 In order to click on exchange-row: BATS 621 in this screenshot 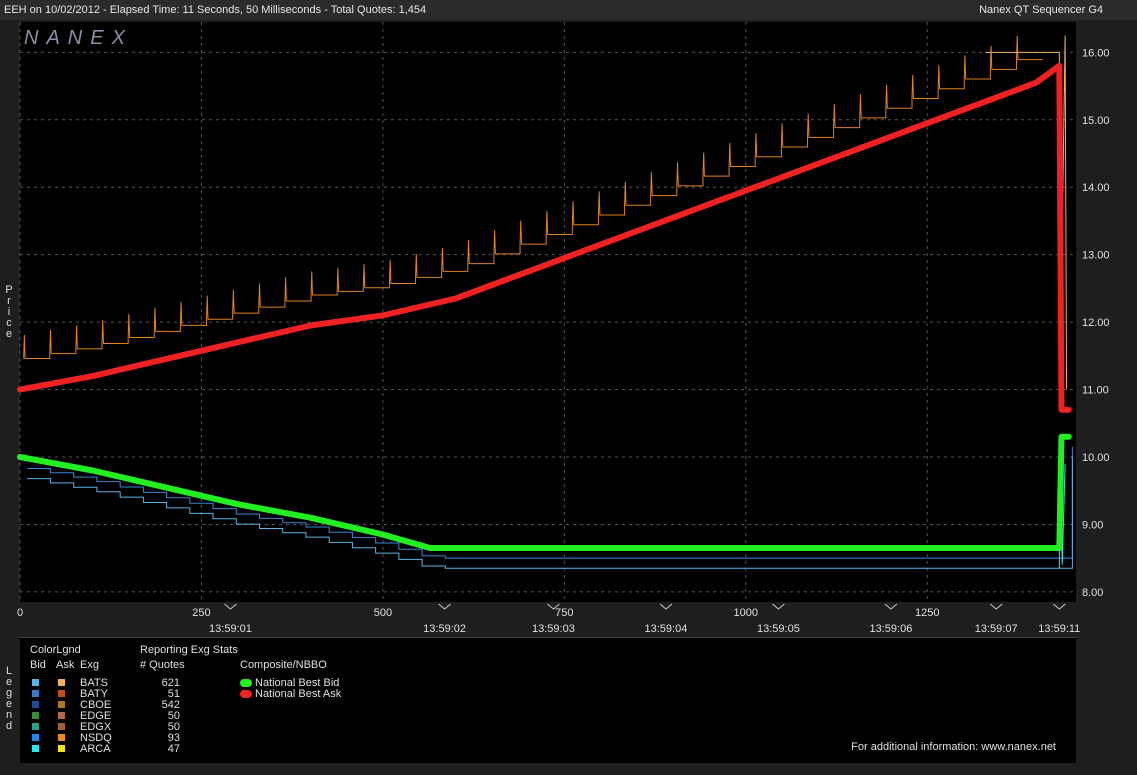, I will do `click(105, 683)`.